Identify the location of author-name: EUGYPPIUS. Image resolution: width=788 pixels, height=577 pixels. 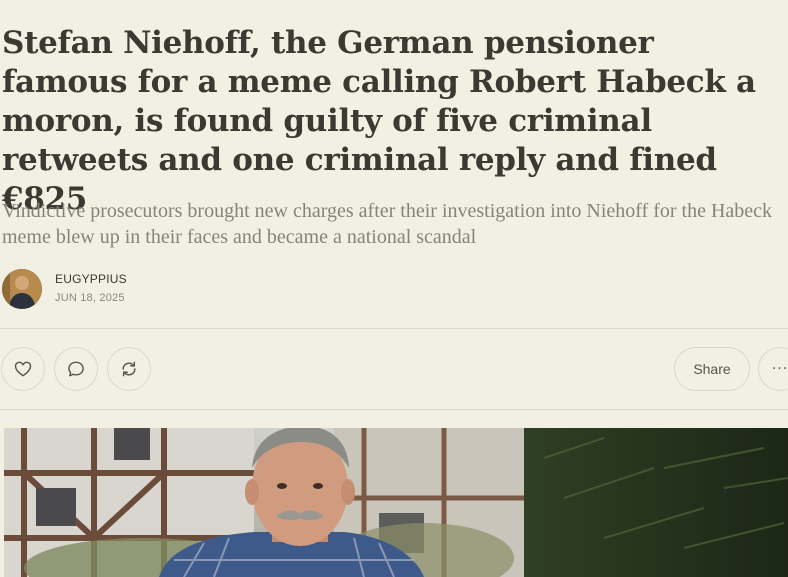
(91, 279).